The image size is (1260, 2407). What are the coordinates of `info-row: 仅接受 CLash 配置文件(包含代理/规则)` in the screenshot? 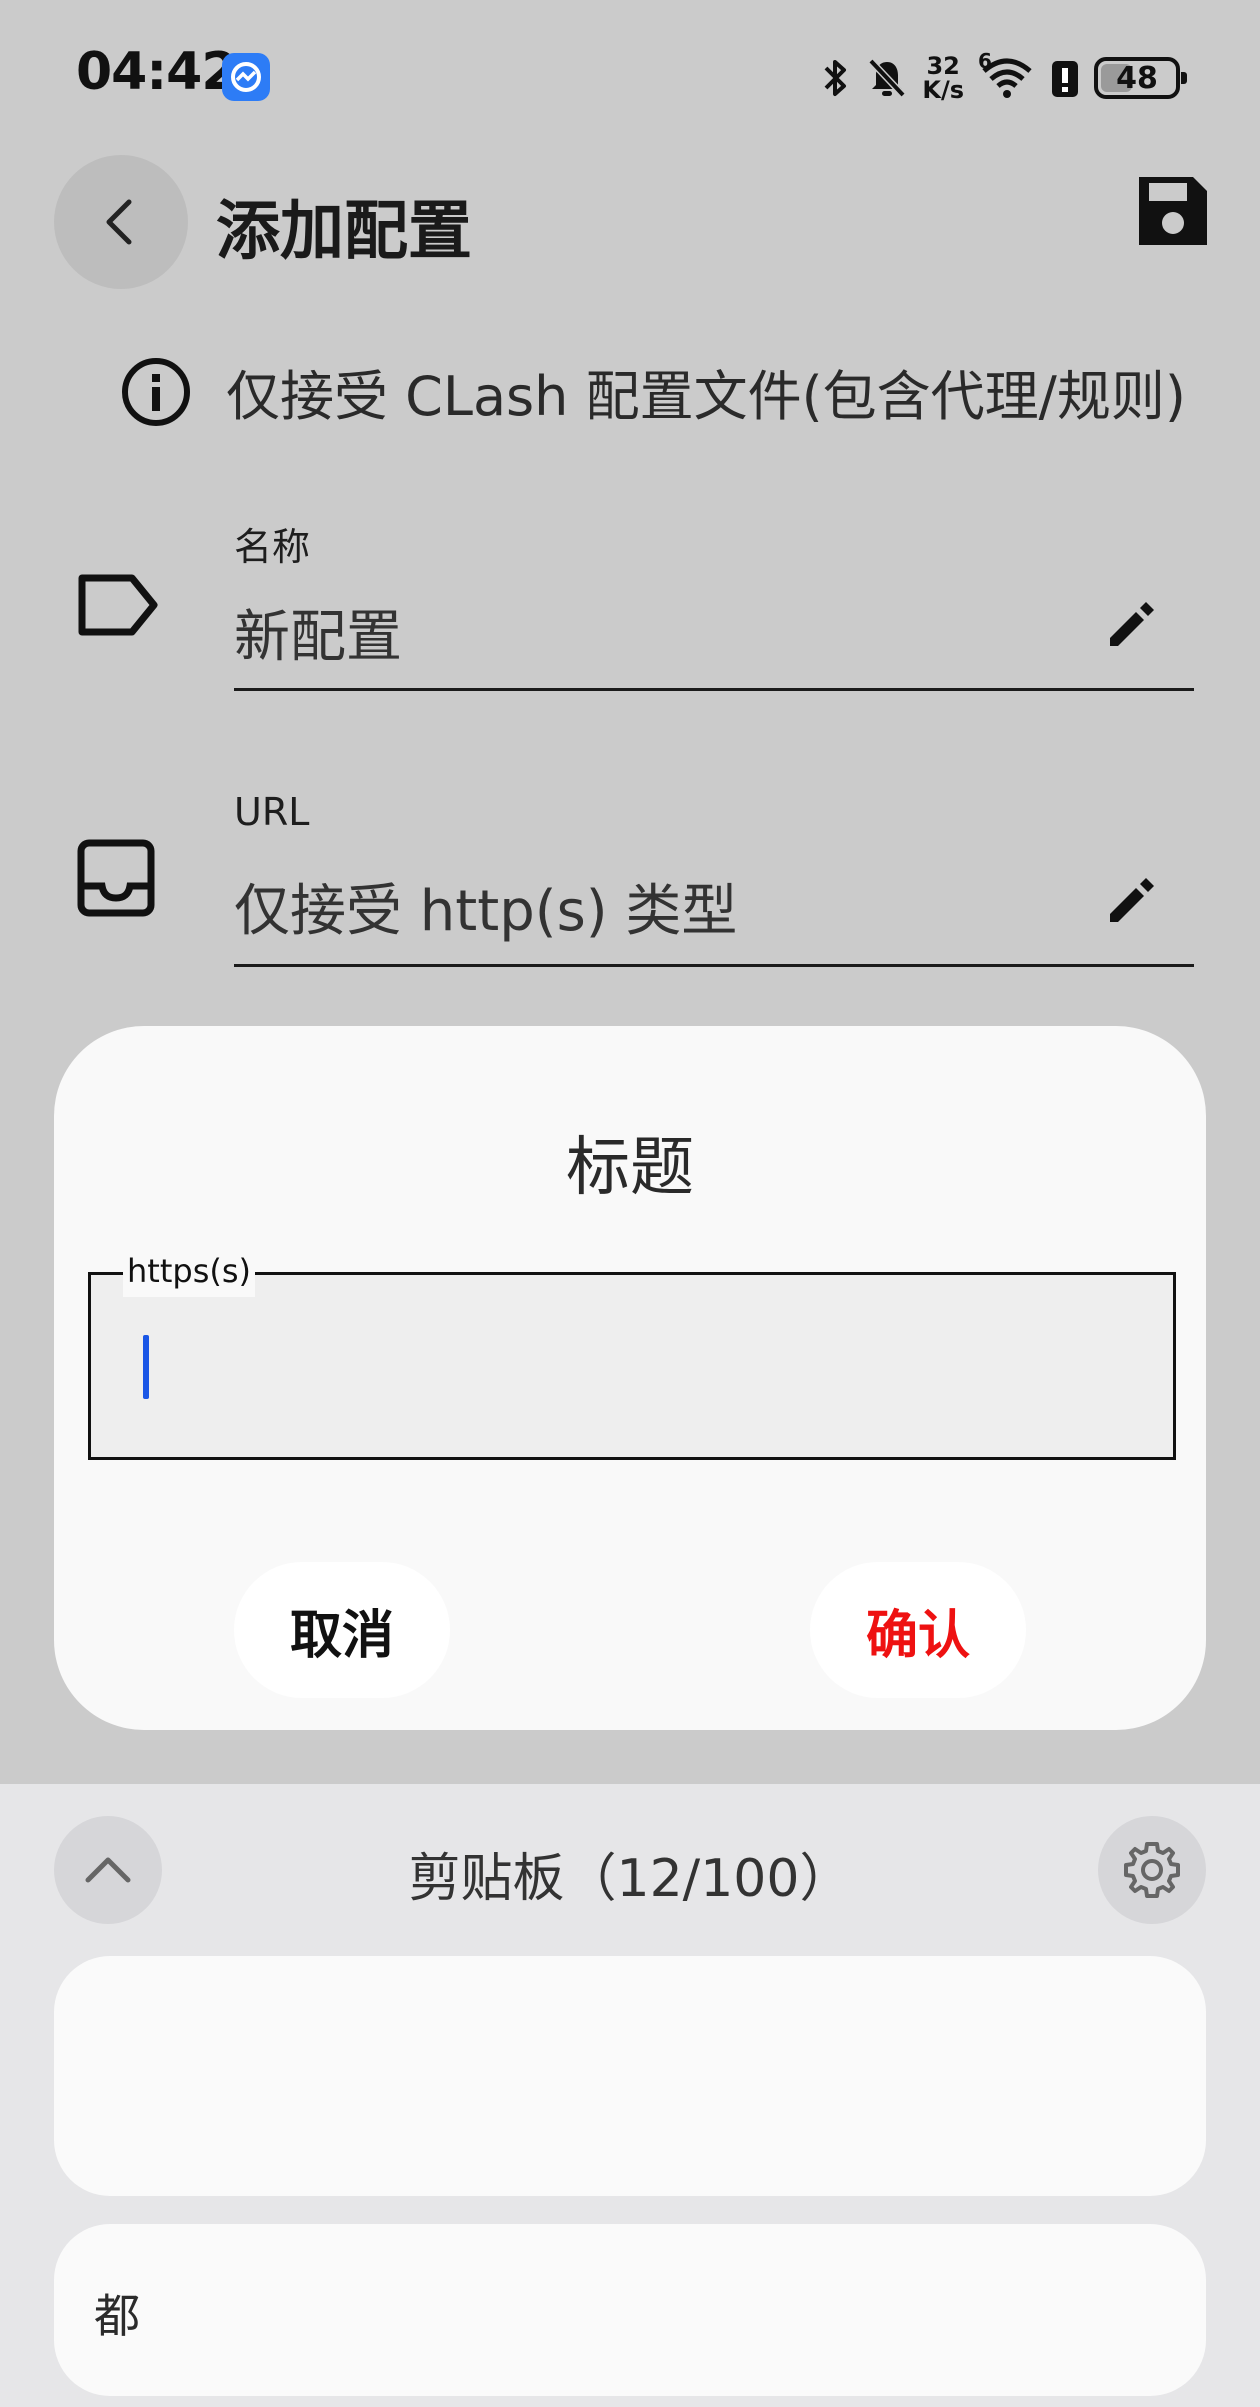 It's located at (690, 391).